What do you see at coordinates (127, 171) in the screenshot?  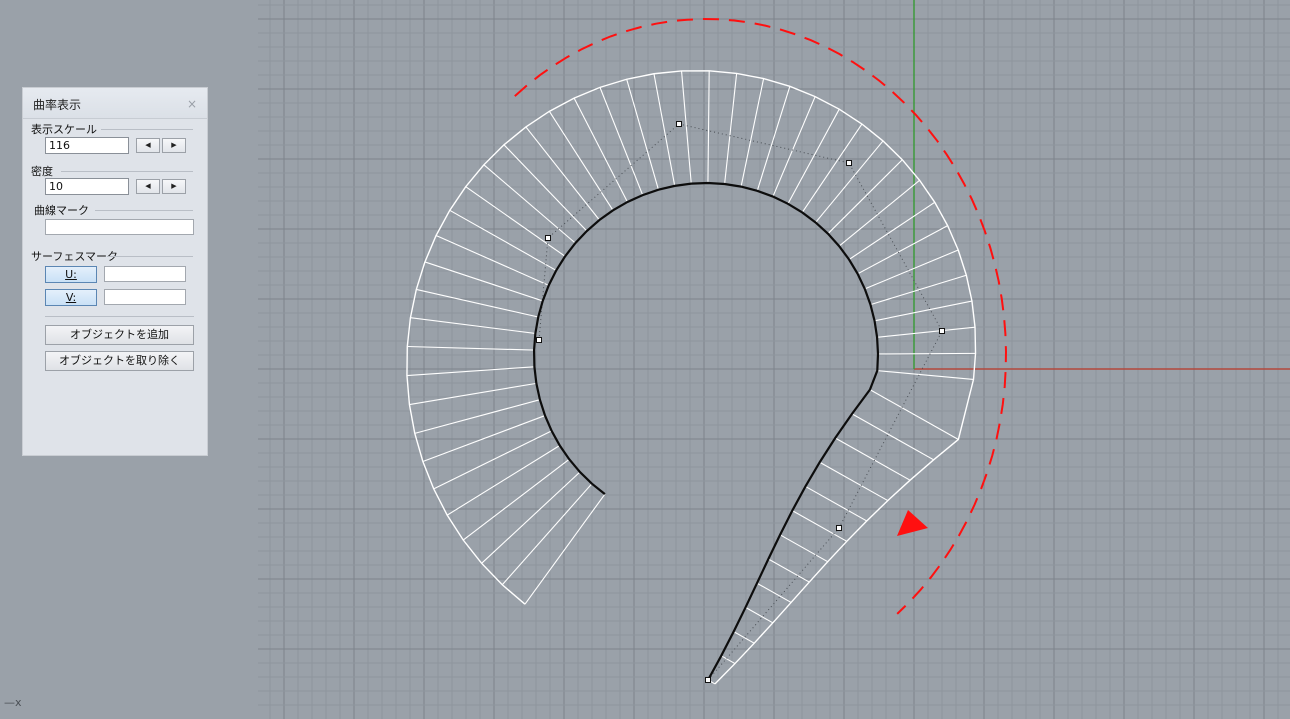 I see `density-divider` at bounding box center [127, 171].